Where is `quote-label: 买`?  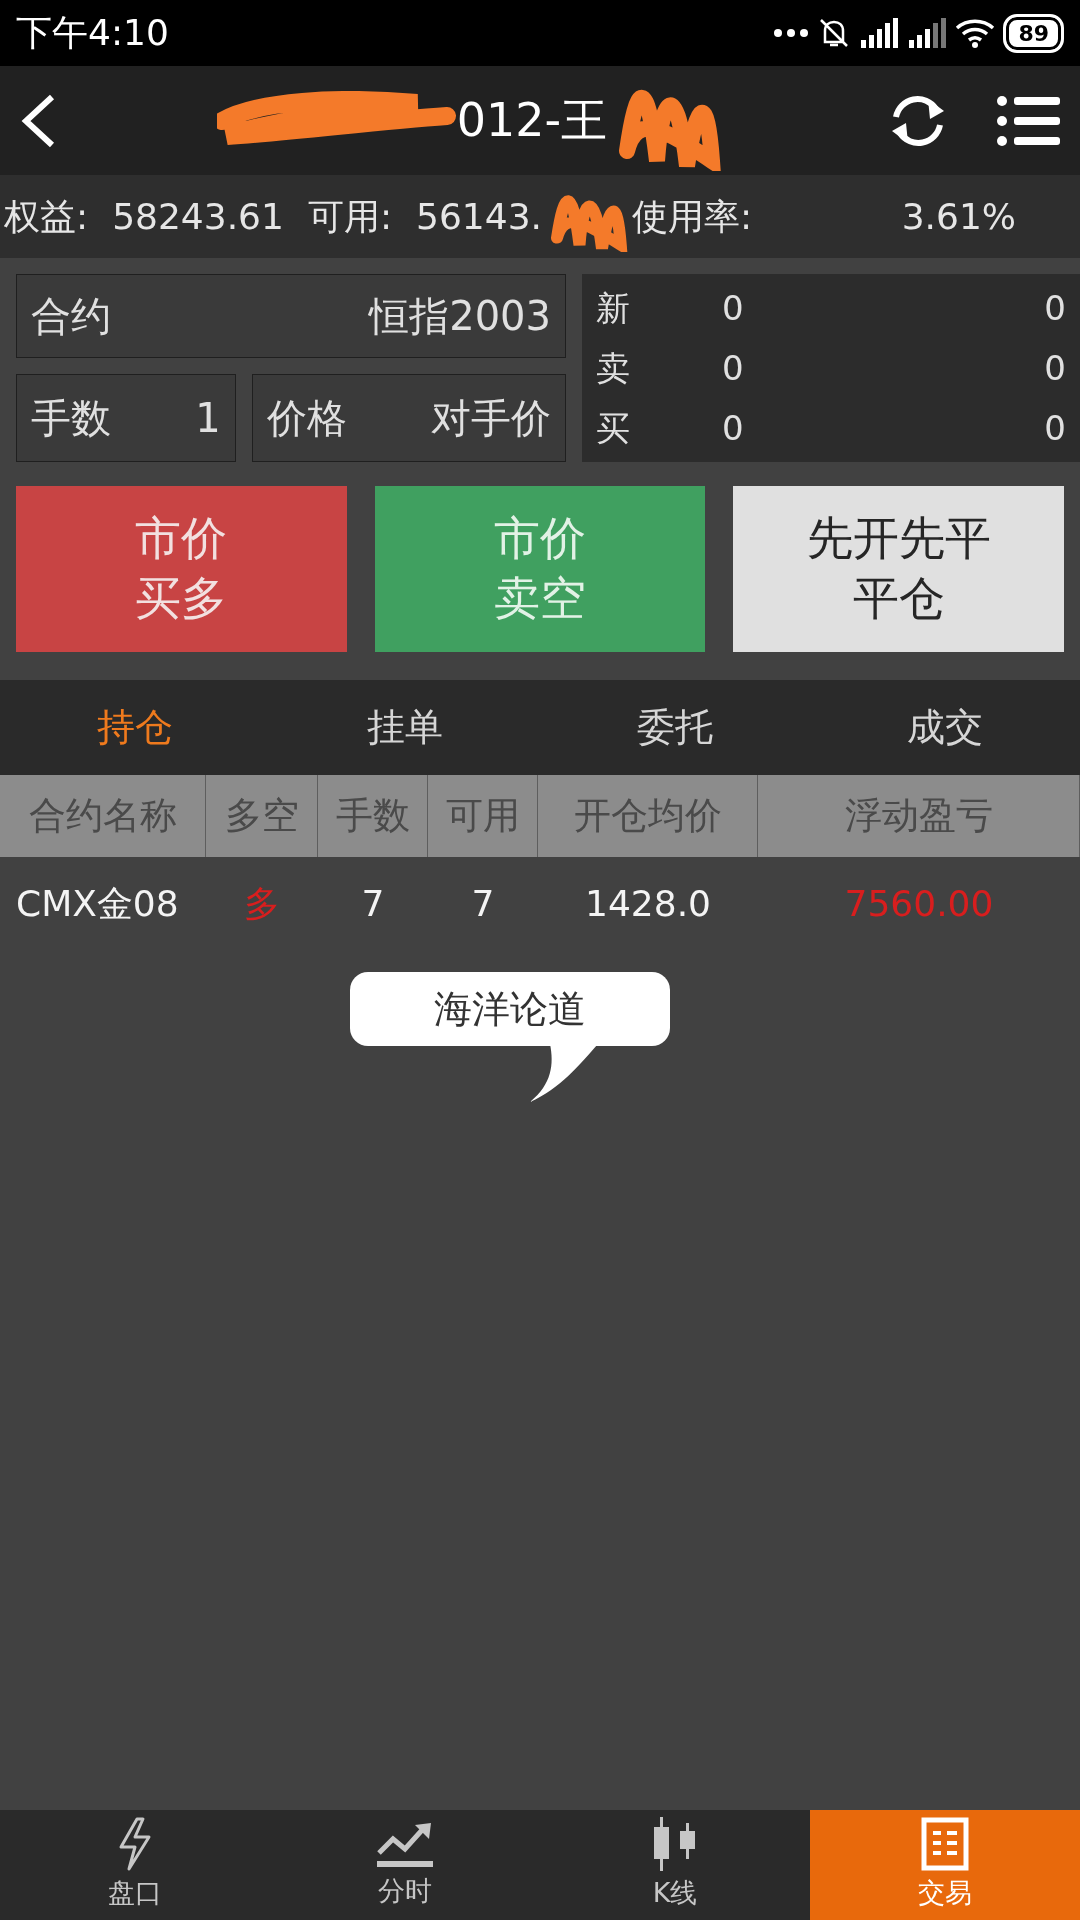 quote-label: 买 is located at coordinates (613, 428).